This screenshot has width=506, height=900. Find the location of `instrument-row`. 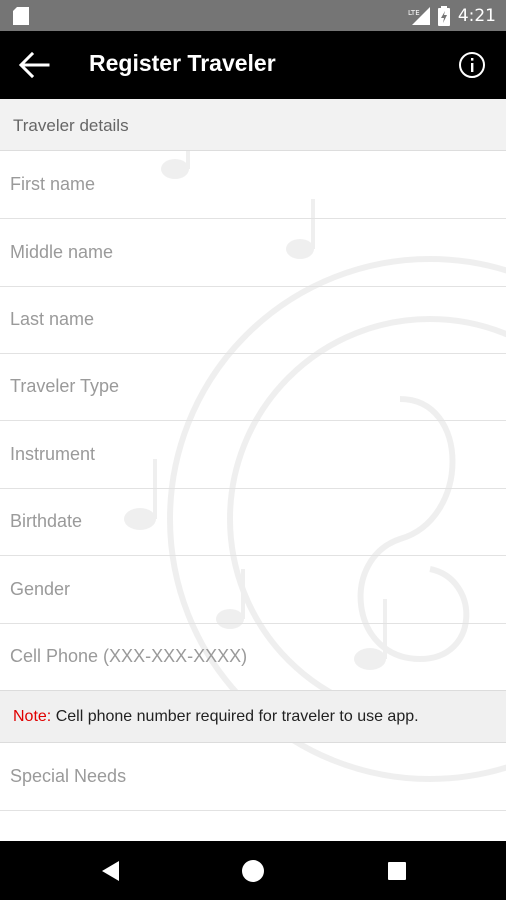

instrument-row is located at coordinates (253, 455).